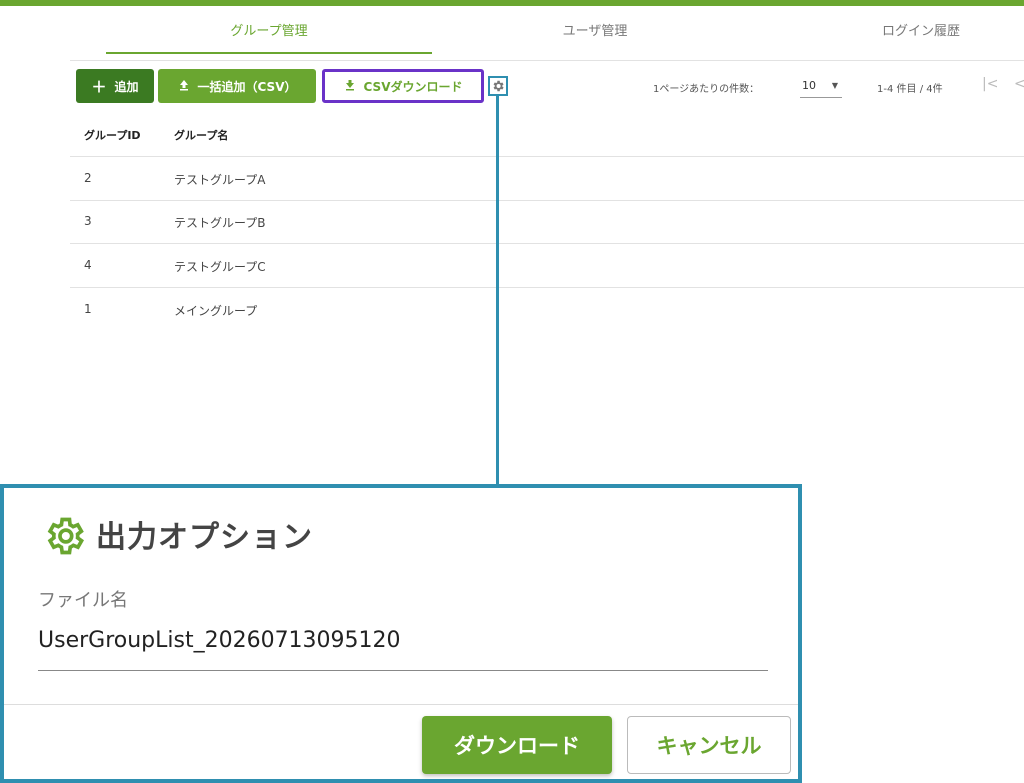 The image size is (1024, 783). I want to click on callout-connector-line, so click(497, 291).